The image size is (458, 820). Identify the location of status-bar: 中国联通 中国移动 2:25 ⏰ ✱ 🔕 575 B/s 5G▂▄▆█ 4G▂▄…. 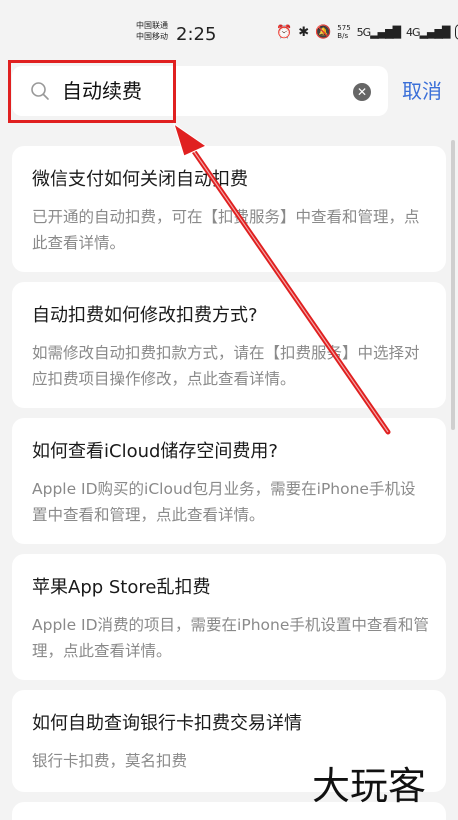
(229, 30).